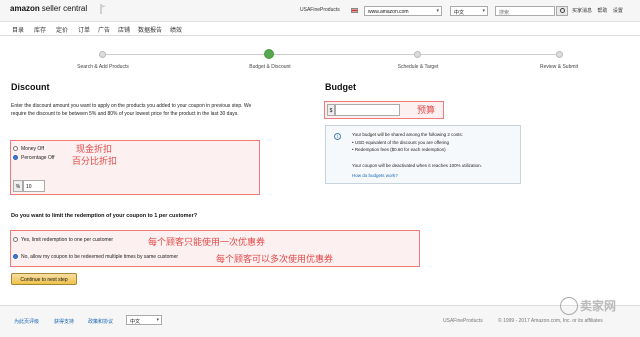  I want to click on buyer-messages-link: 买家消息, so click(582, 11).